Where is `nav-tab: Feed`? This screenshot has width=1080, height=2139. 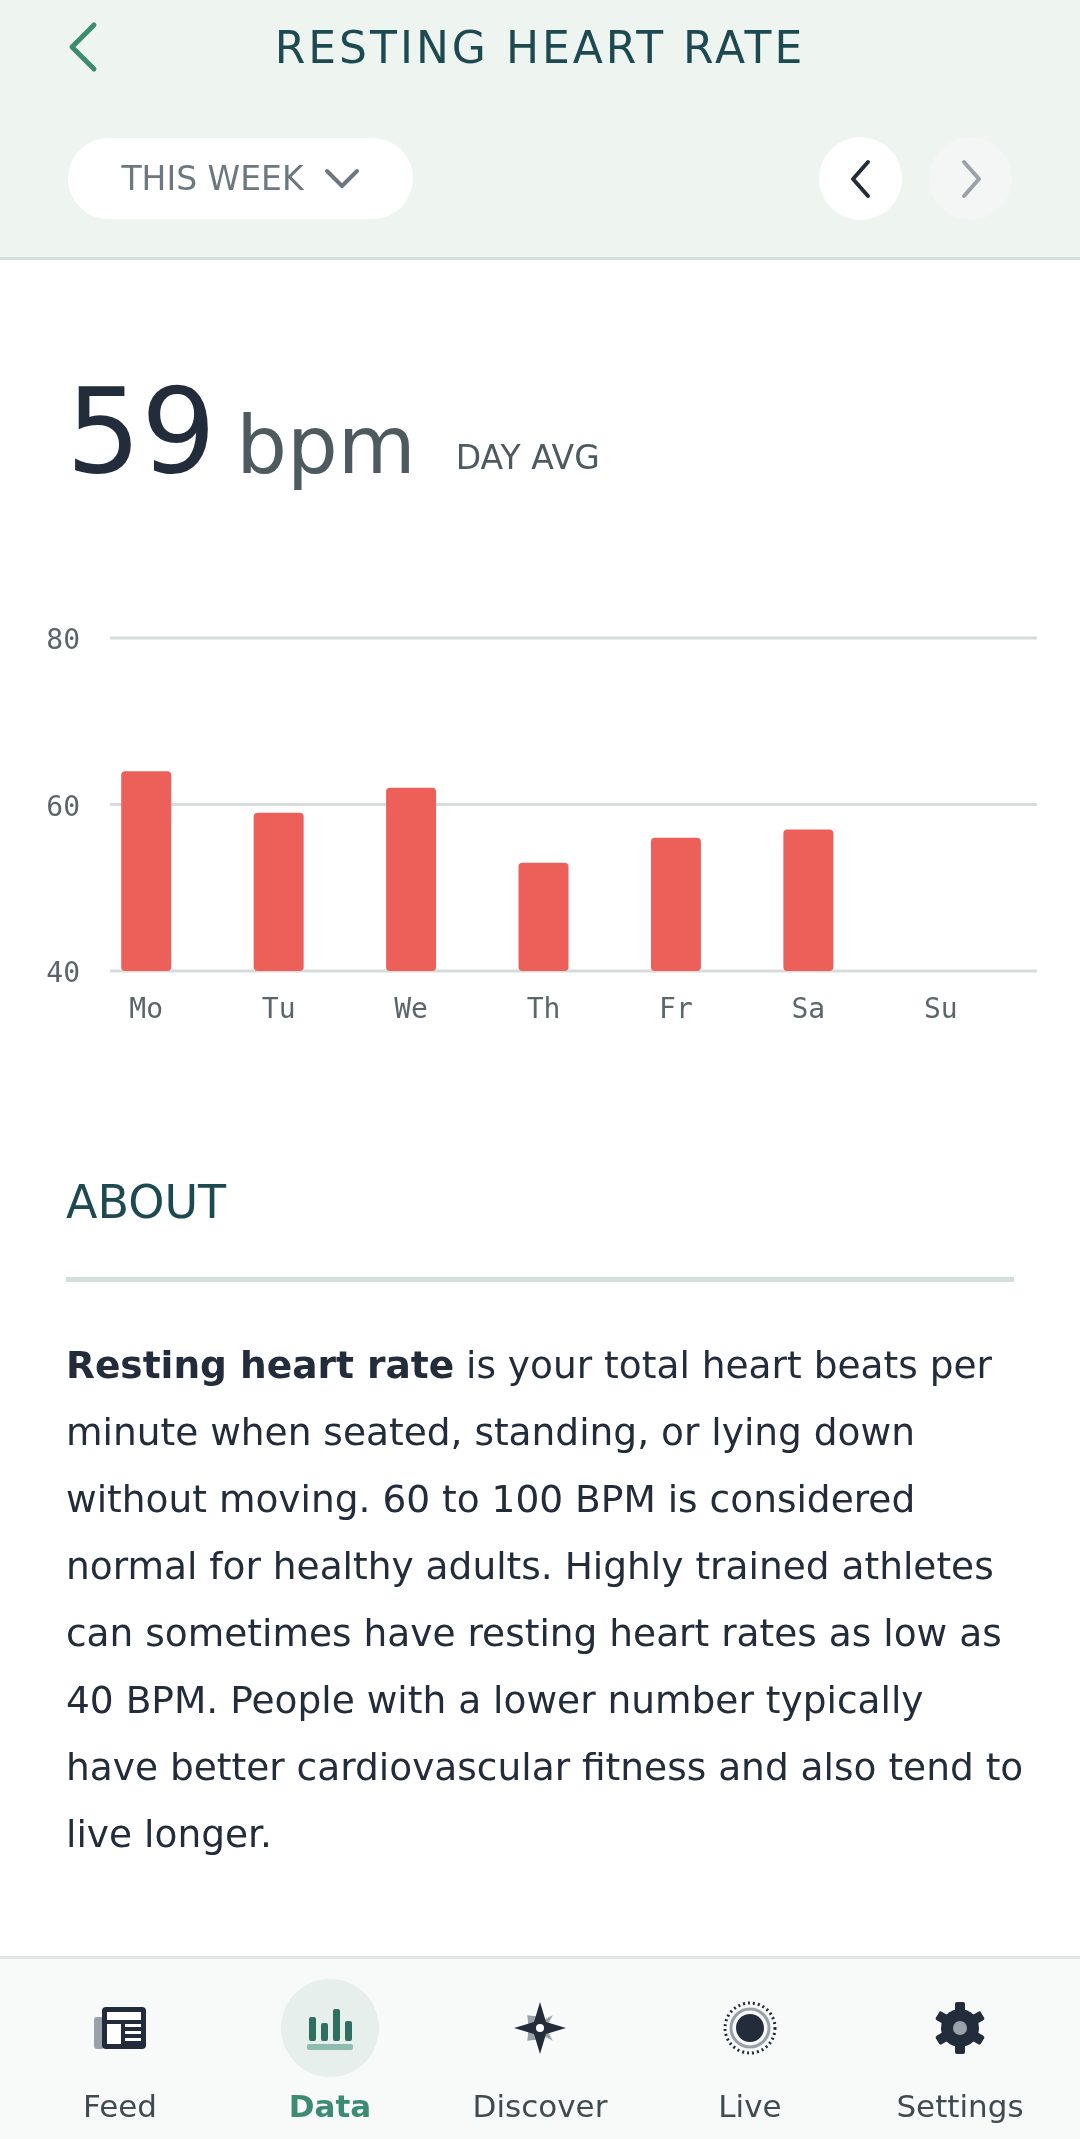 nav-tab: Feed is located at coordinates (120, 2054).